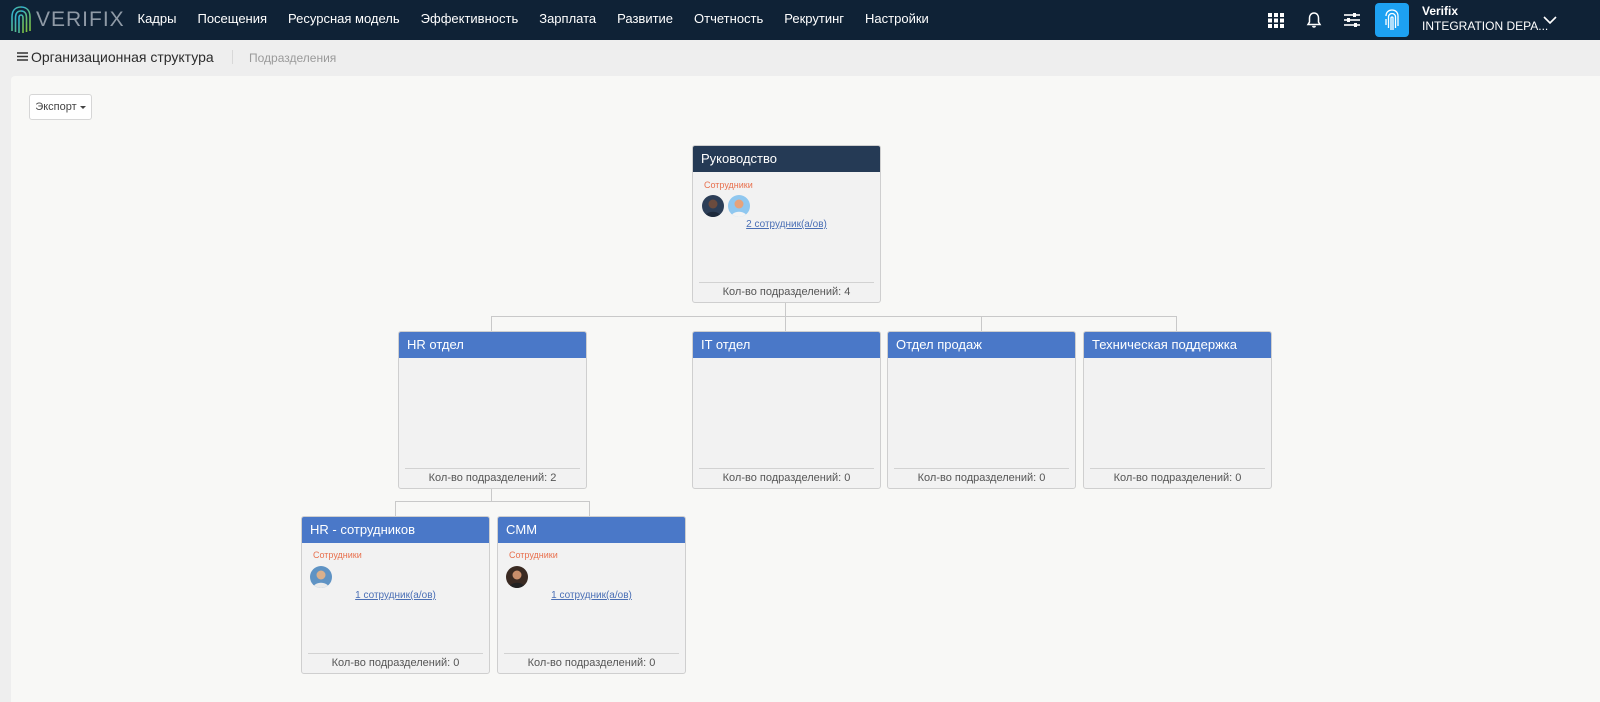 Image resolution: width=1600 pixels, height=702 pixels. I want to click on connector-level1-bus, so click(833, 316).